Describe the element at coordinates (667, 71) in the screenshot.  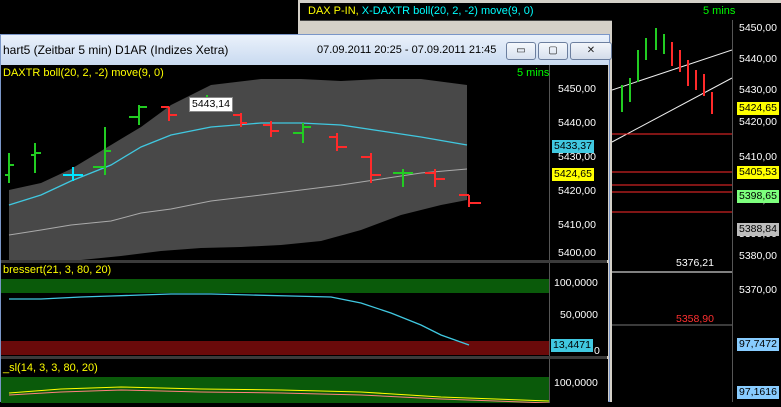
I see `background-candles` at that location.